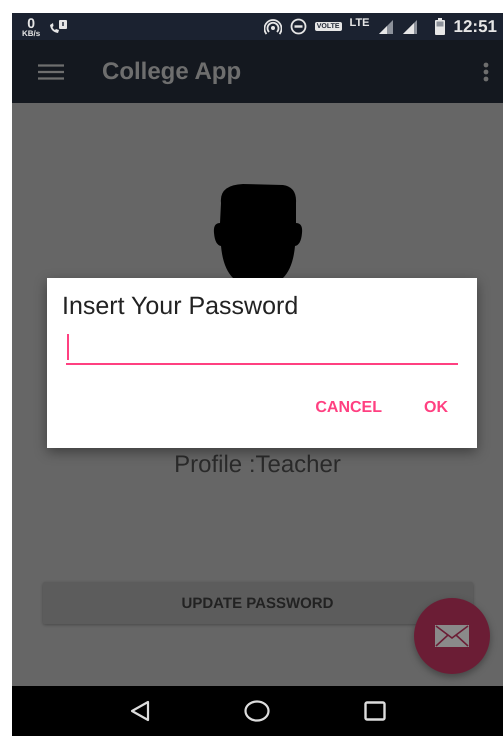  I want to click on dialog-title: Insert Your Password, so click(181, 306).